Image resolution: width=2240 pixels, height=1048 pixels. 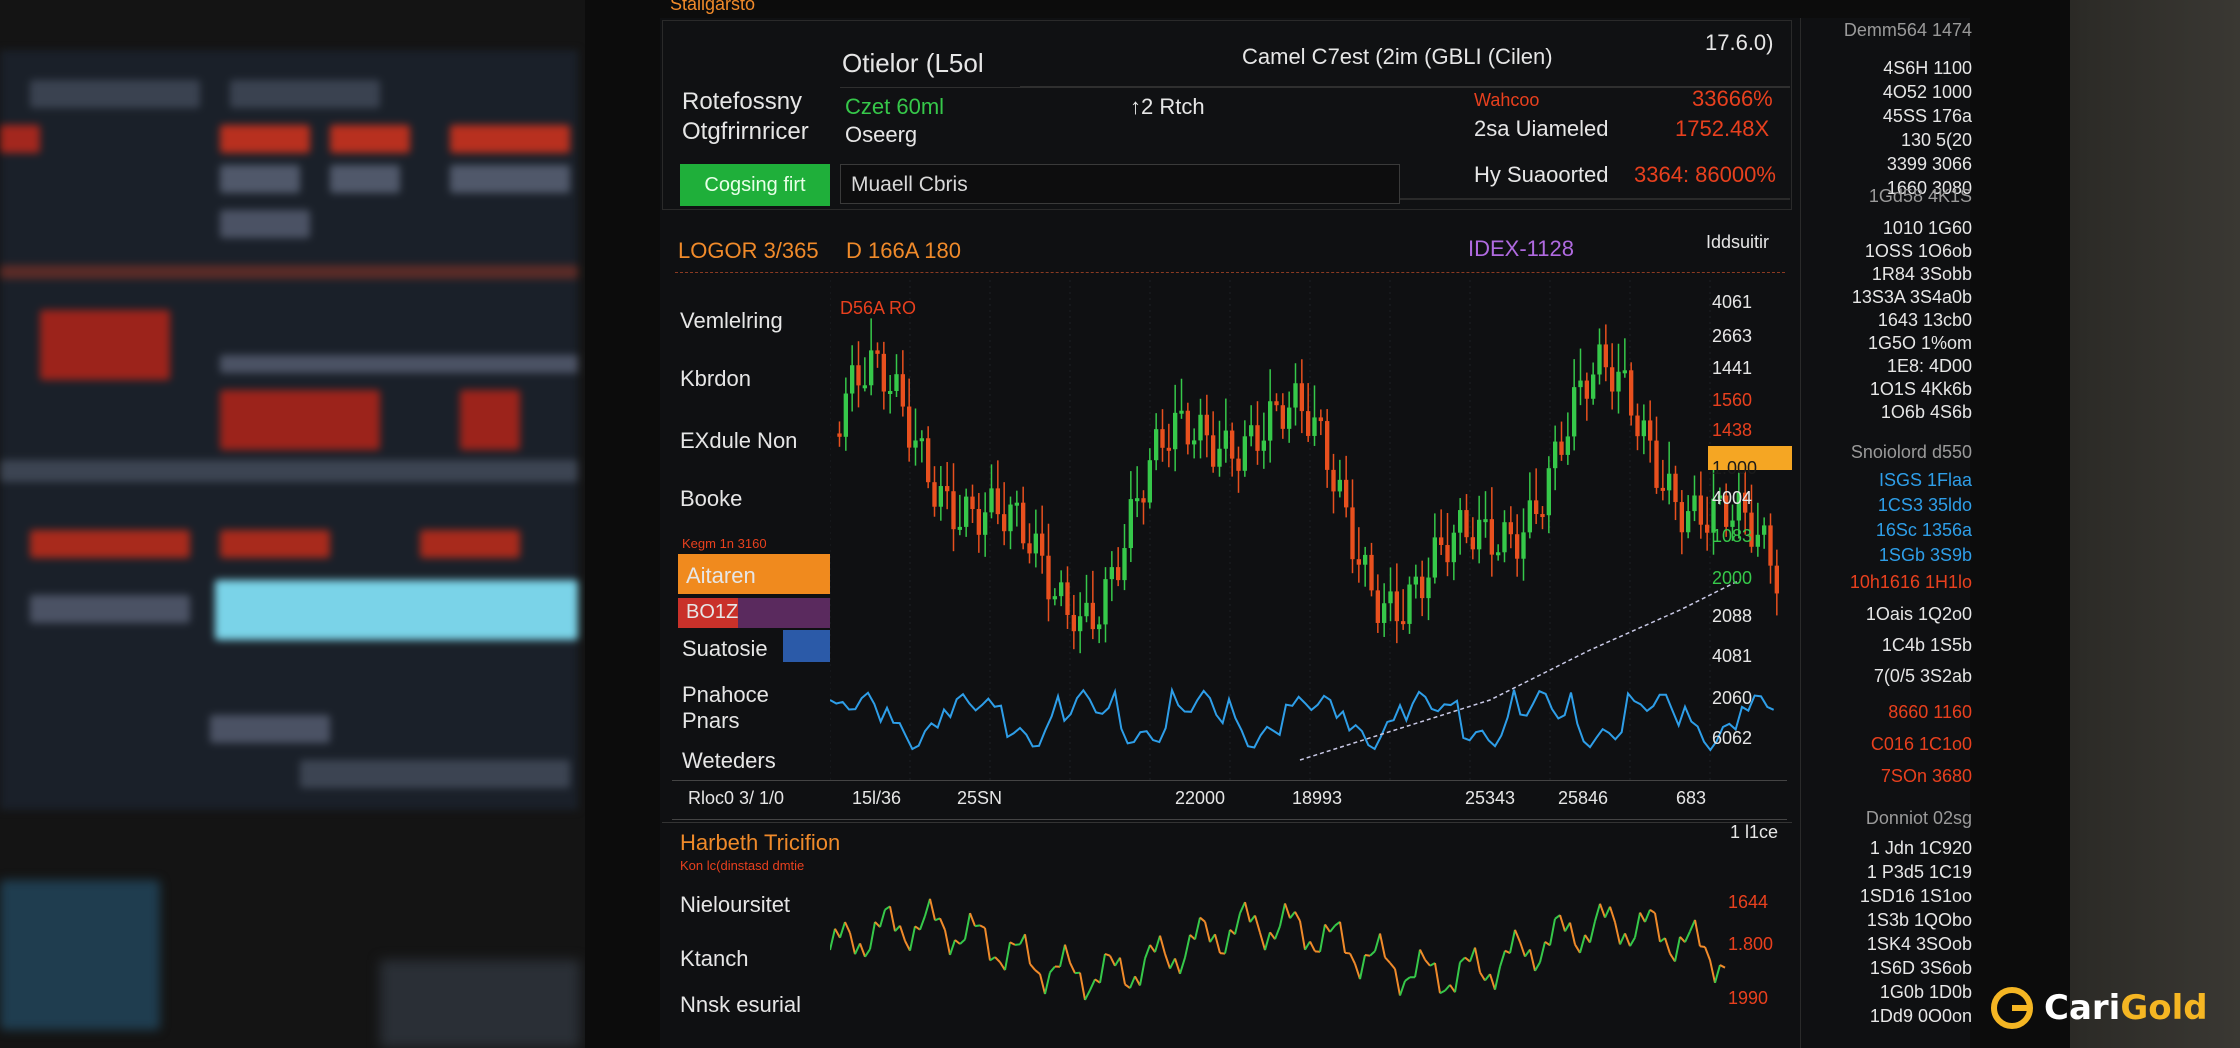 I want to click on action-button: Cogsing firt, so click(x=755, y=185).